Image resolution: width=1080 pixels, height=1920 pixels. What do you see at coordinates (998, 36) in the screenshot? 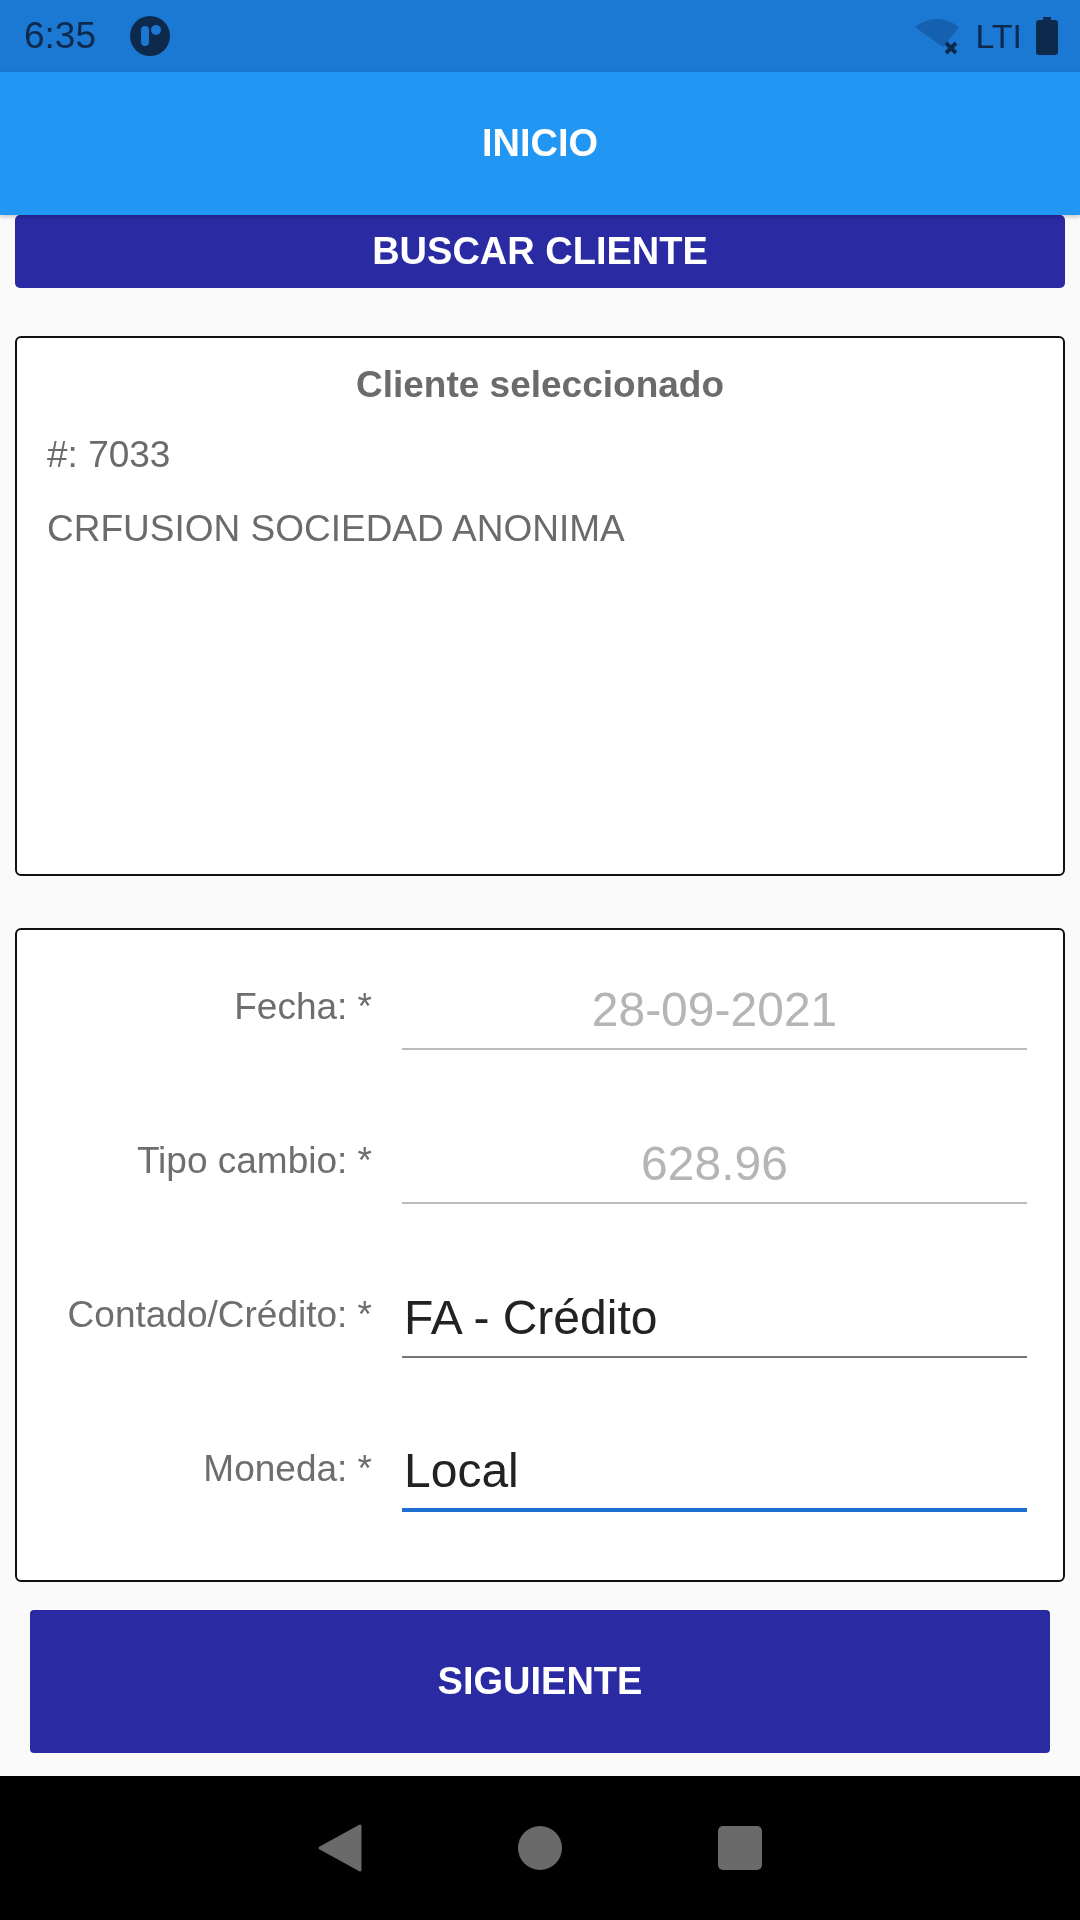
I see `network-type: LTI` at bounding box center [998, 36].